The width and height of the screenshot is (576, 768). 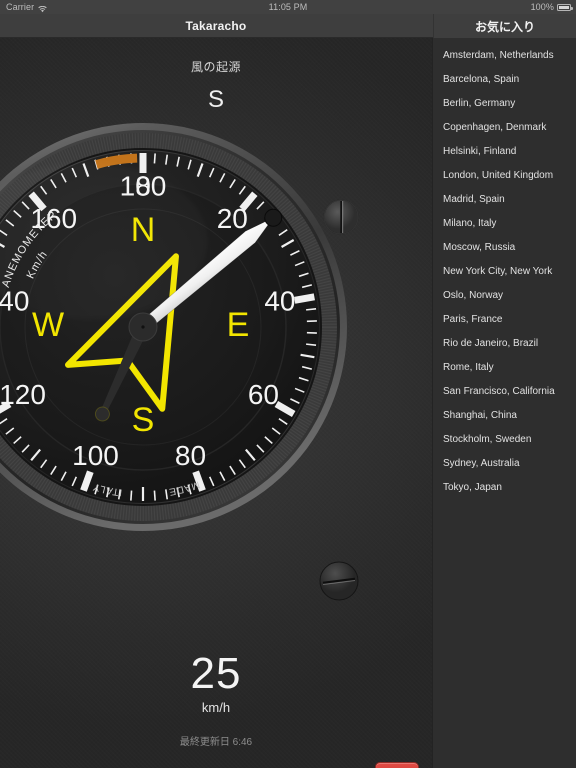 I want to click on nav-bar: Takaracho お気に入り, so click(x=288, y=26).